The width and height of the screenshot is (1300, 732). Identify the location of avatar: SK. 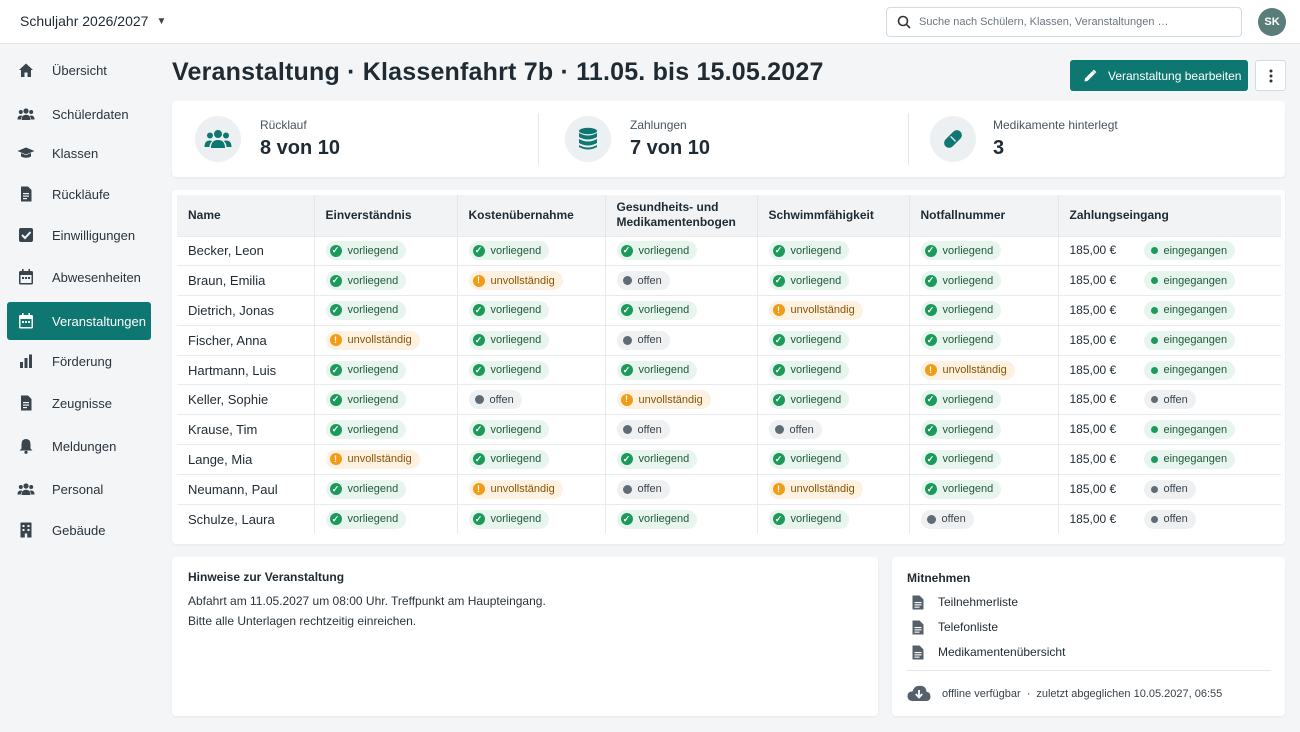
(1272, 22).